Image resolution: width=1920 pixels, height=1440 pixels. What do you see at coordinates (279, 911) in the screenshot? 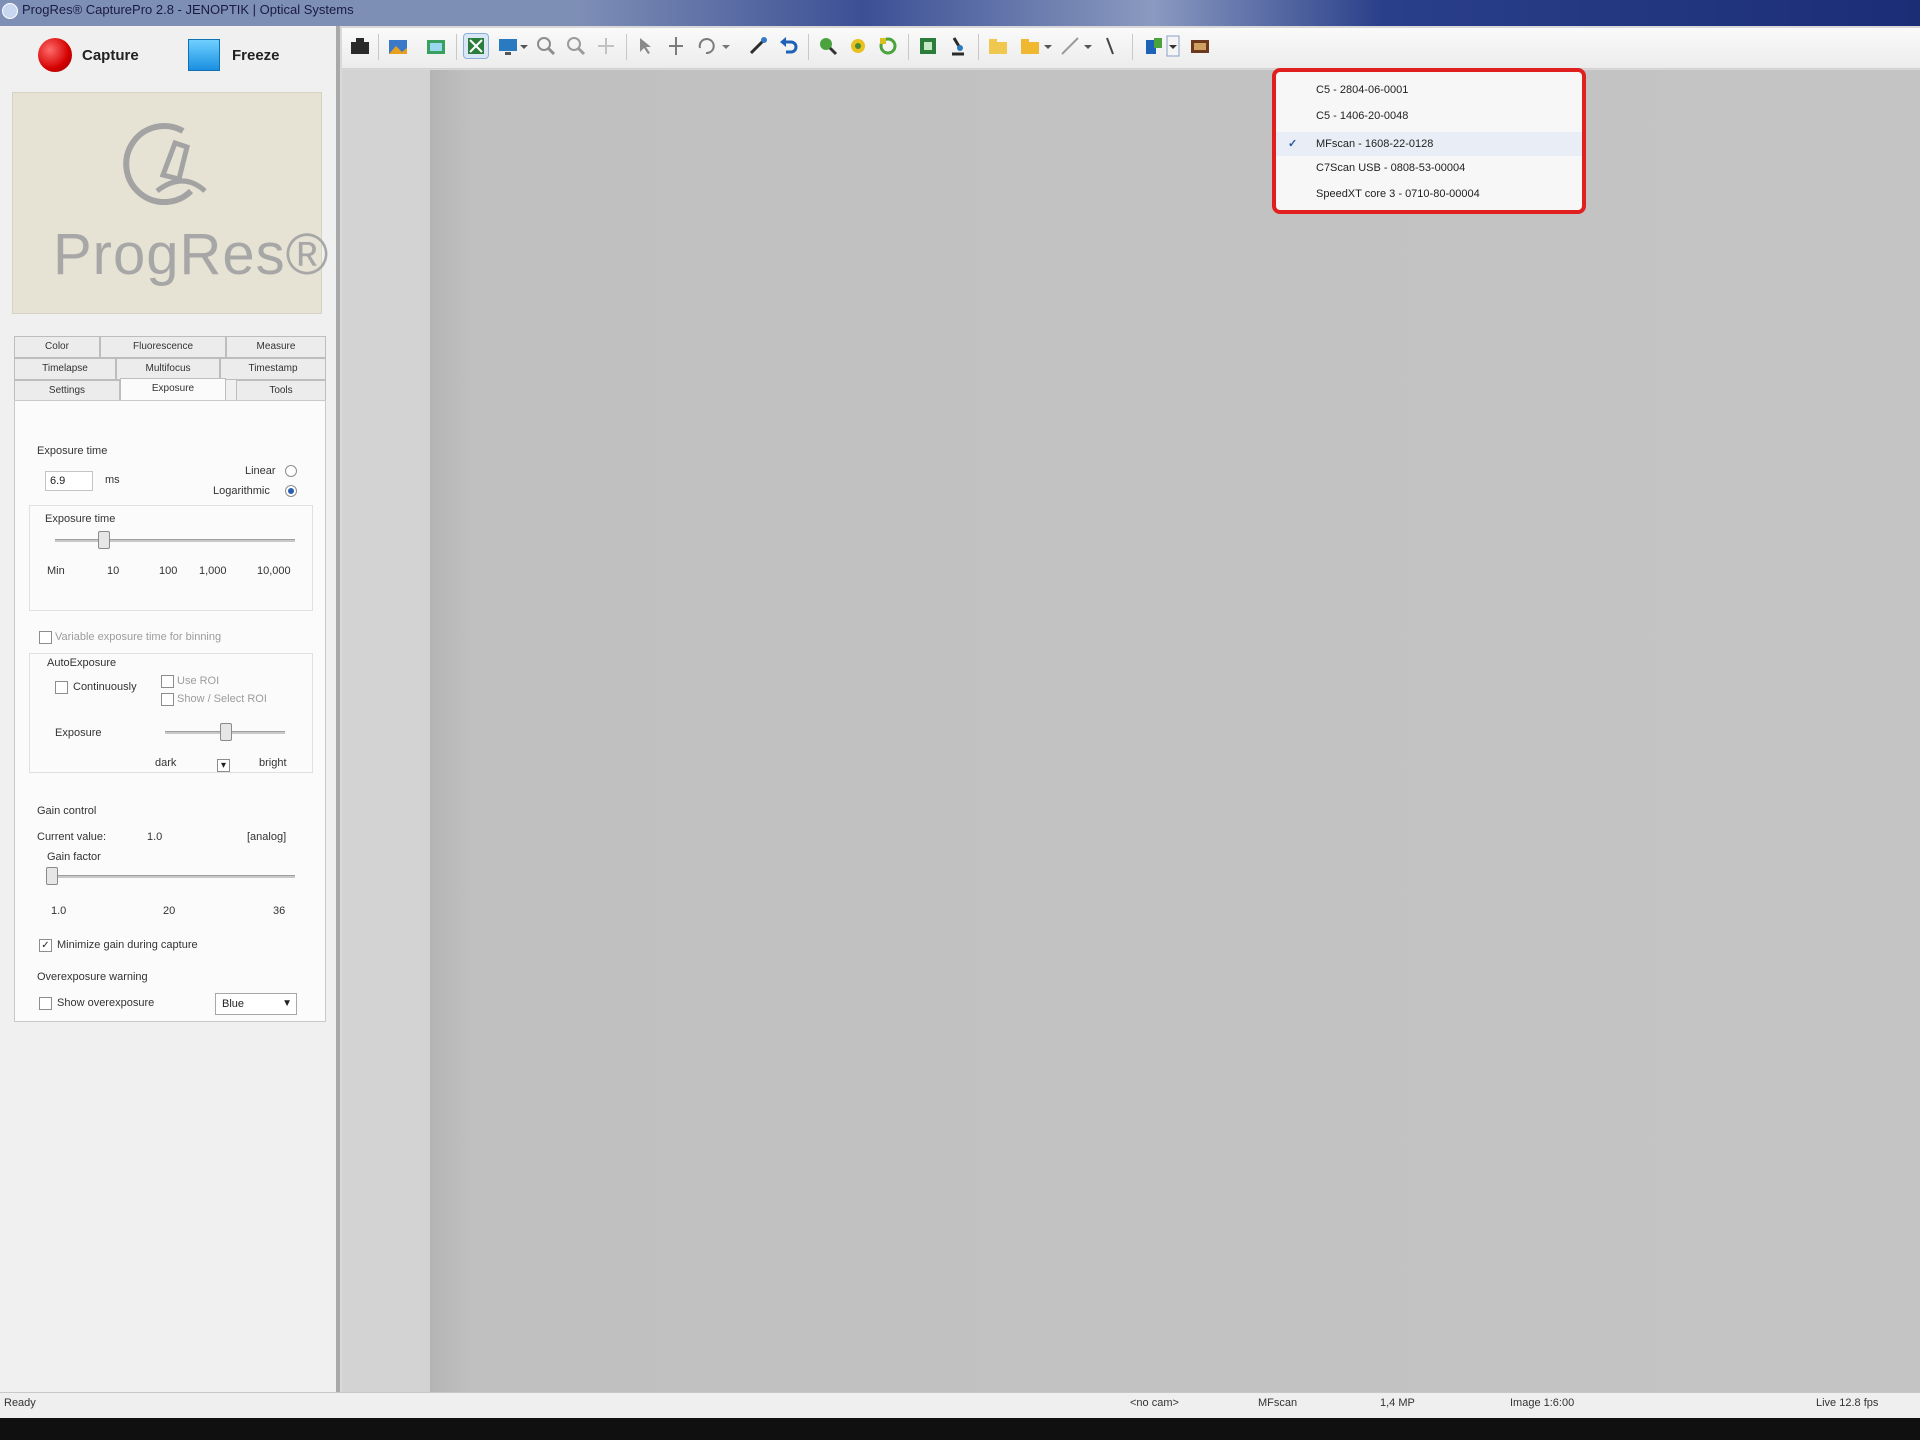
I see `gain-tick-label: 36` at bounding box center [279, 911].